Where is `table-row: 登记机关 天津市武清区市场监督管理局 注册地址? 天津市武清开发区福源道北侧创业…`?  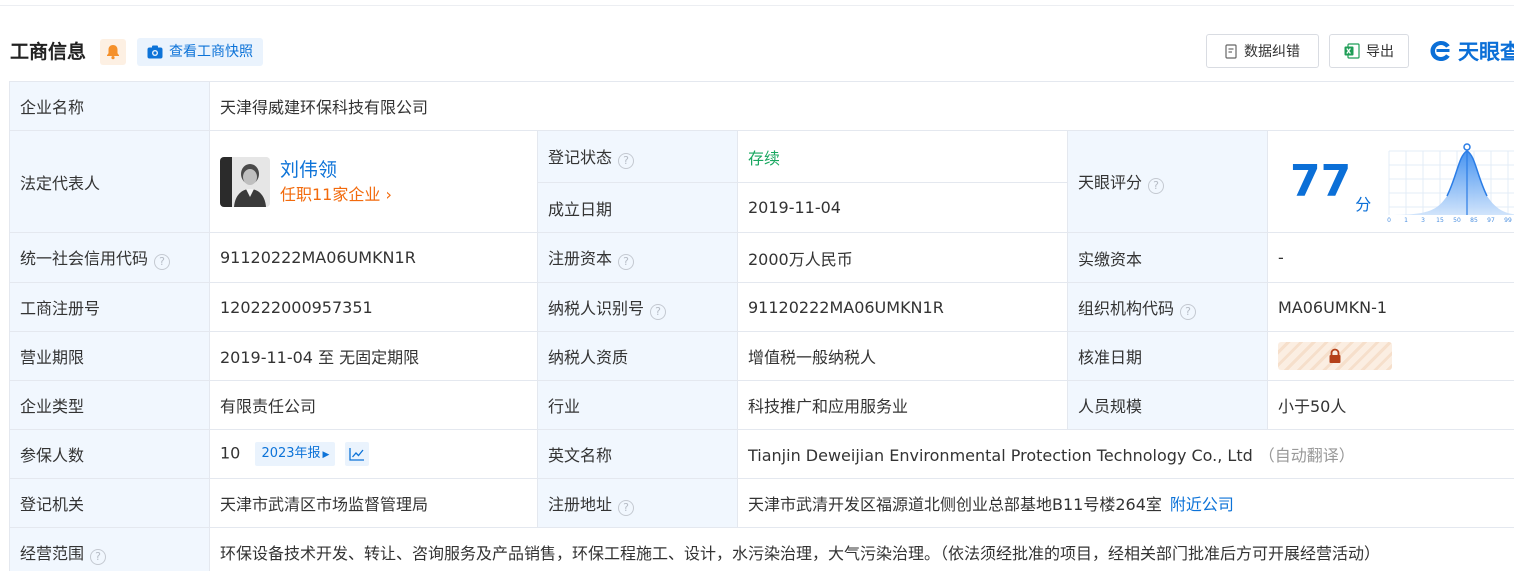 table-row: 登记机关 天津市武清区市场监督管理局 注册地址? 天津市武清开发区福源道北侧创业… is located at coordinates (761, 503).